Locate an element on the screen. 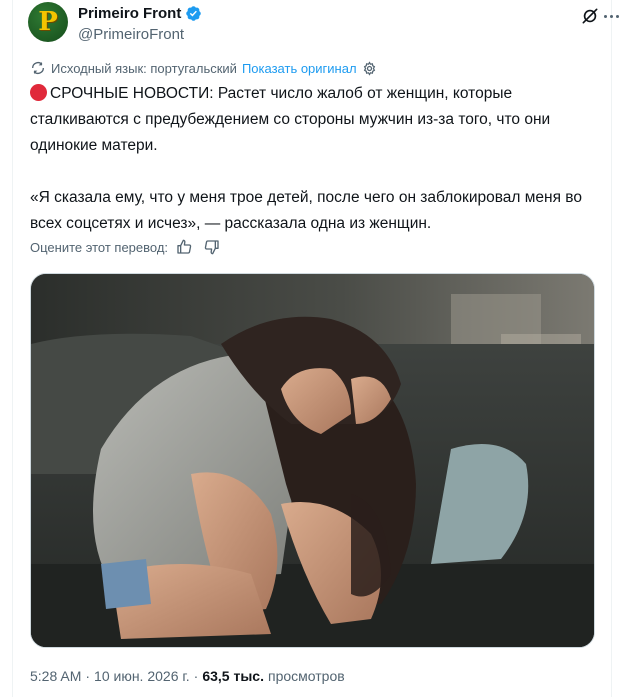  more-options-icon is located at coordinates (611, 16).